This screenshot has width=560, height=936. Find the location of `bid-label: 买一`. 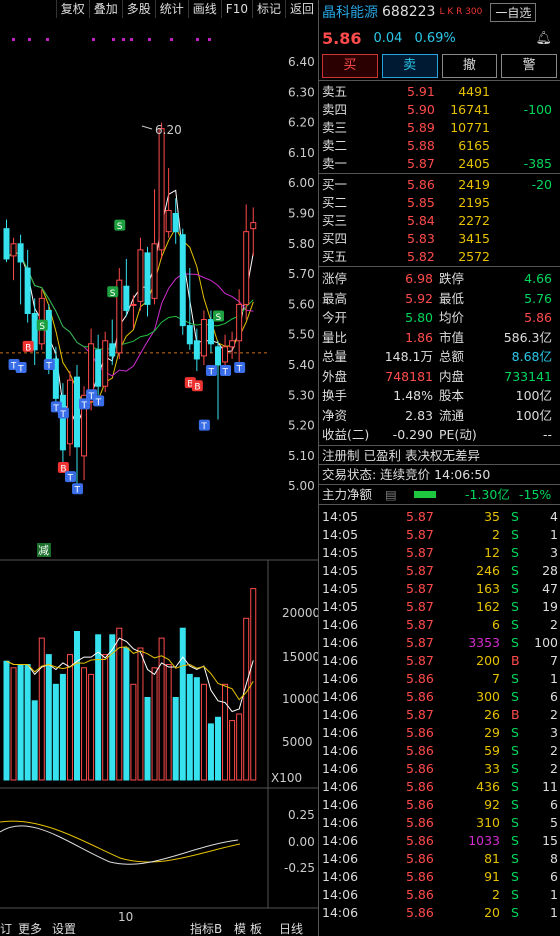

bid-label: 买一 is located at coordinates (335, 184).